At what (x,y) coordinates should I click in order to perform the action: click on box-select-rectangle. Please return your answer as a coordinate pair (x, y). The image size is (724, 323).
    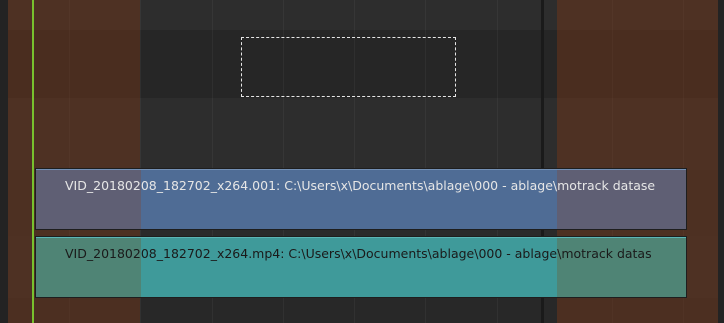
    Looking at the image, I should click on (348, 67).